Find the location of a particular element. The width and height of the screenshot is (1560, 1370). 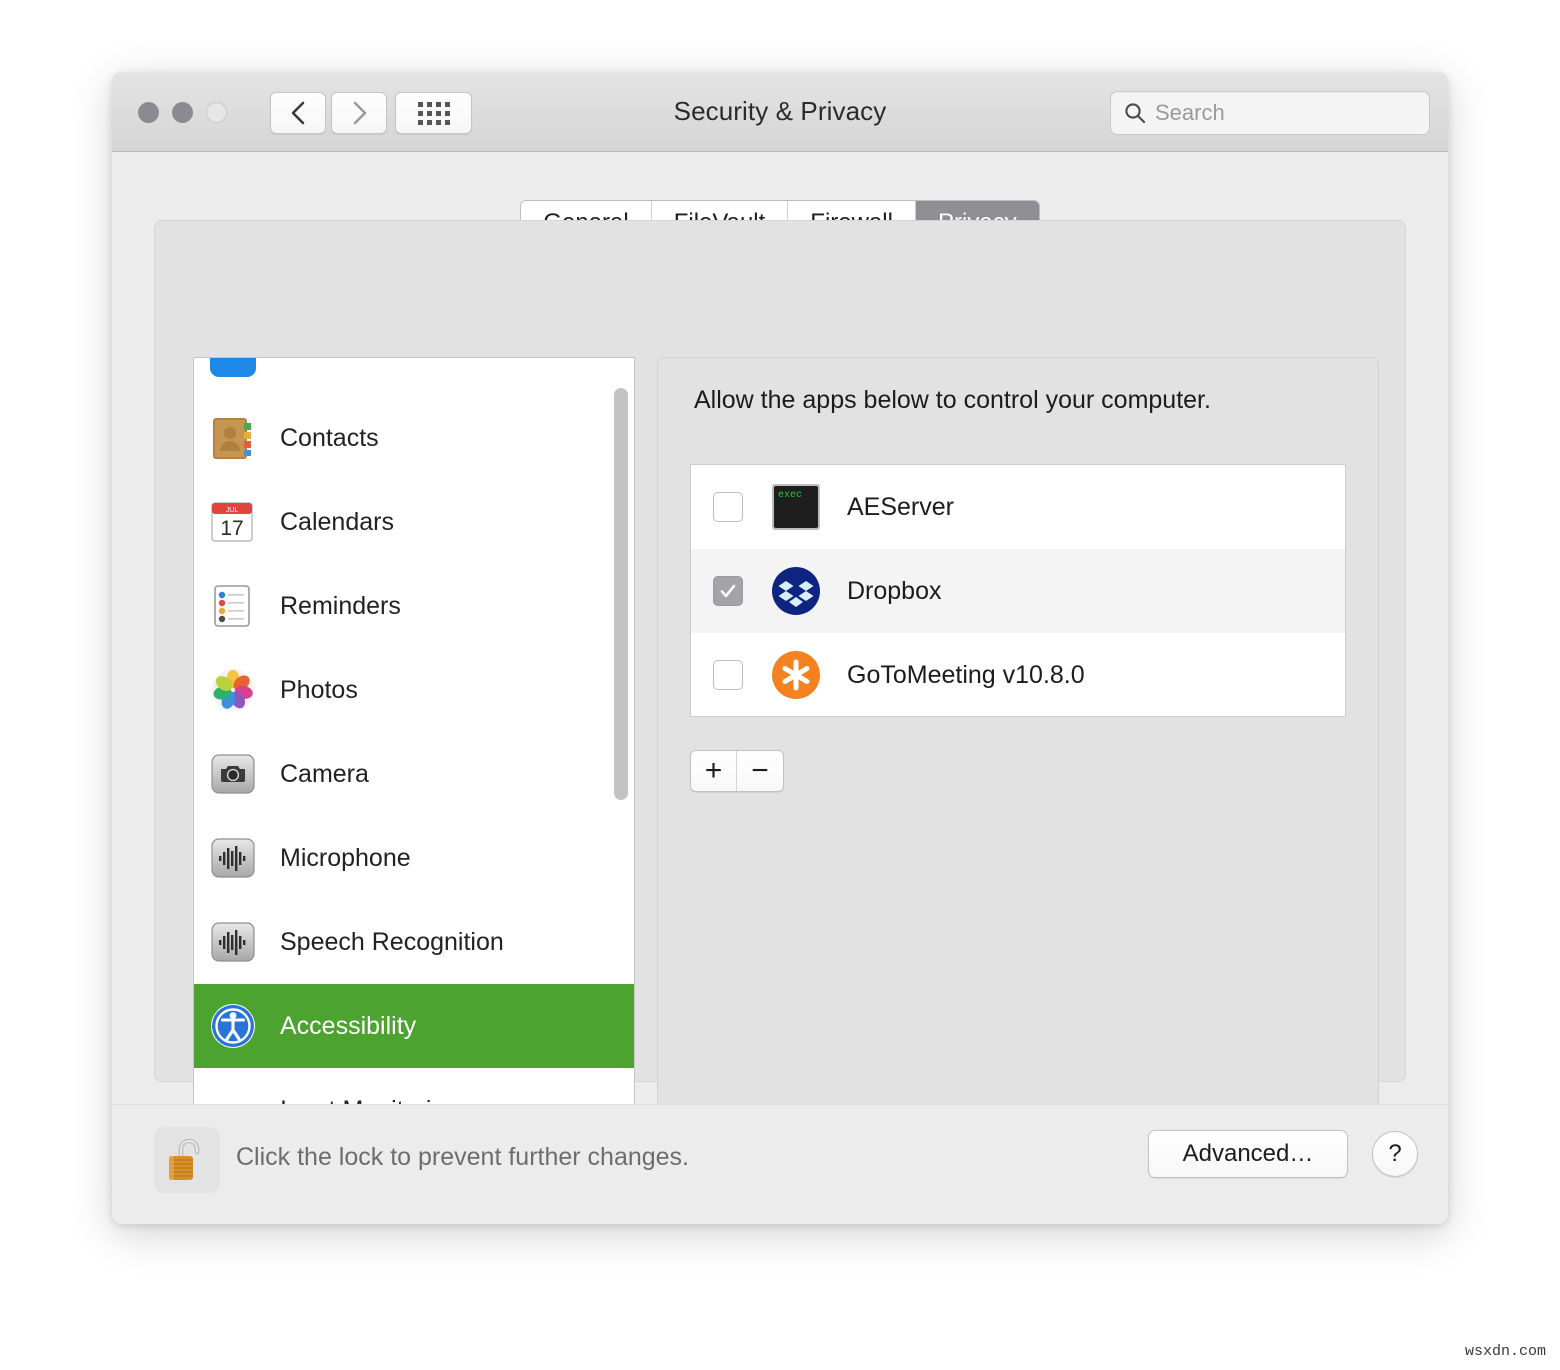

sidebar-item-label: Microphone is located at coordinates (345, 857).